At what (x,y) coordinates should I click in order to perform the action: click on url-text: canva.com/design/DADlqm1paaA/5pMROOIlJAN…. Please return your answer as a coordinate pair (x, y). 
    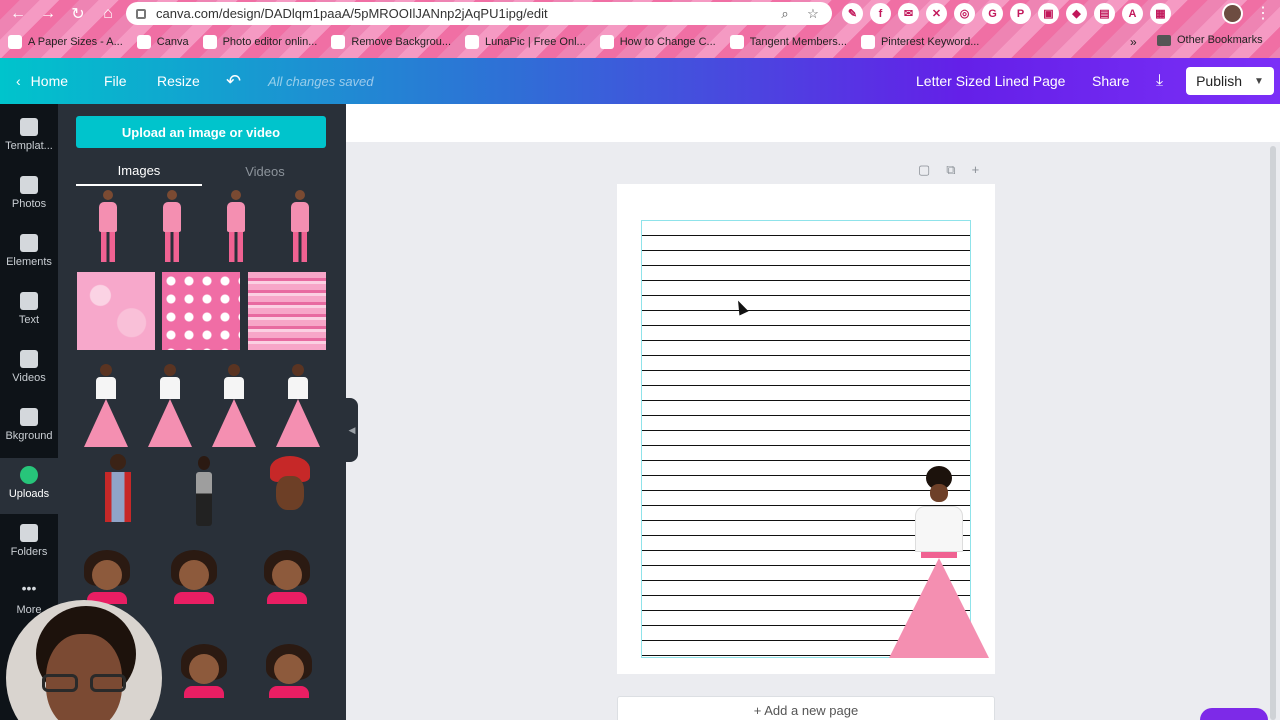
    Looking at the image, I should click on (352, 13).